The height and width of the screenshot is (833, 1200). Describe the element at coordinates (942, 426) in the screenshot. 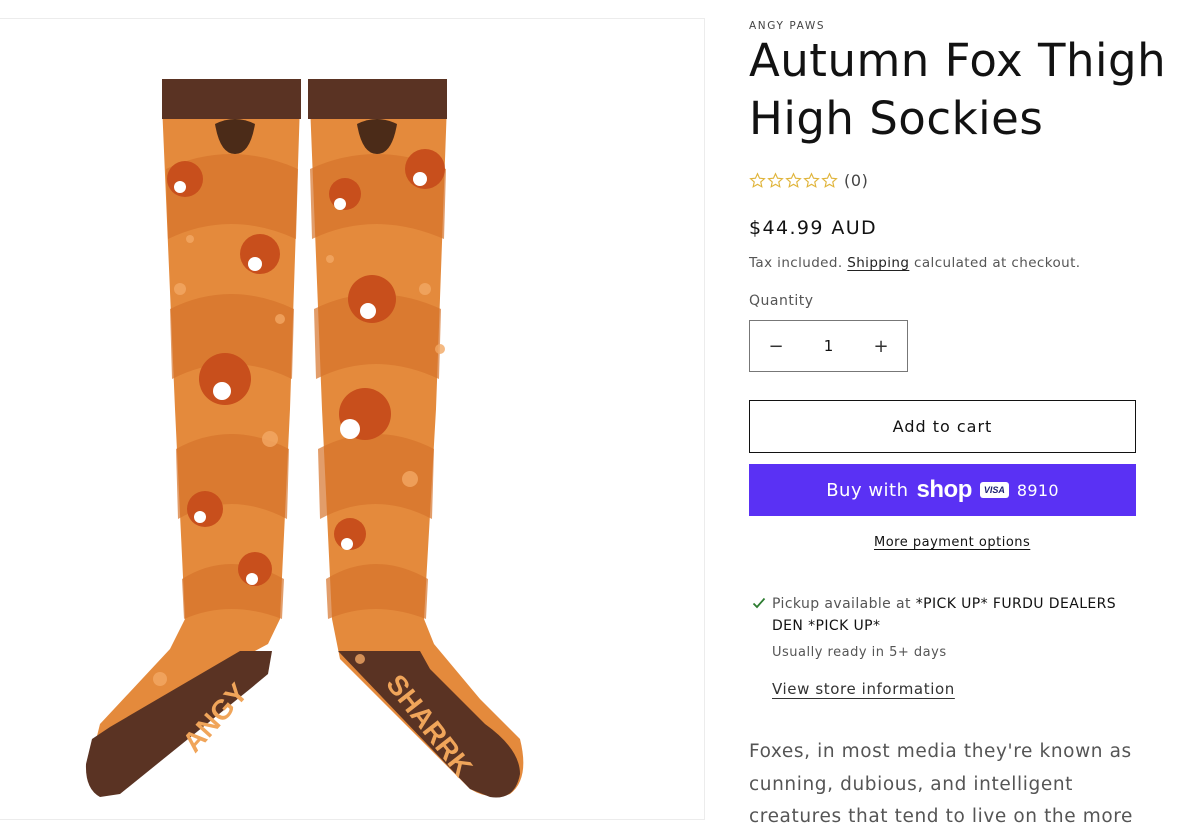

I see `add-to-cart-button: Add to cart` at that location.